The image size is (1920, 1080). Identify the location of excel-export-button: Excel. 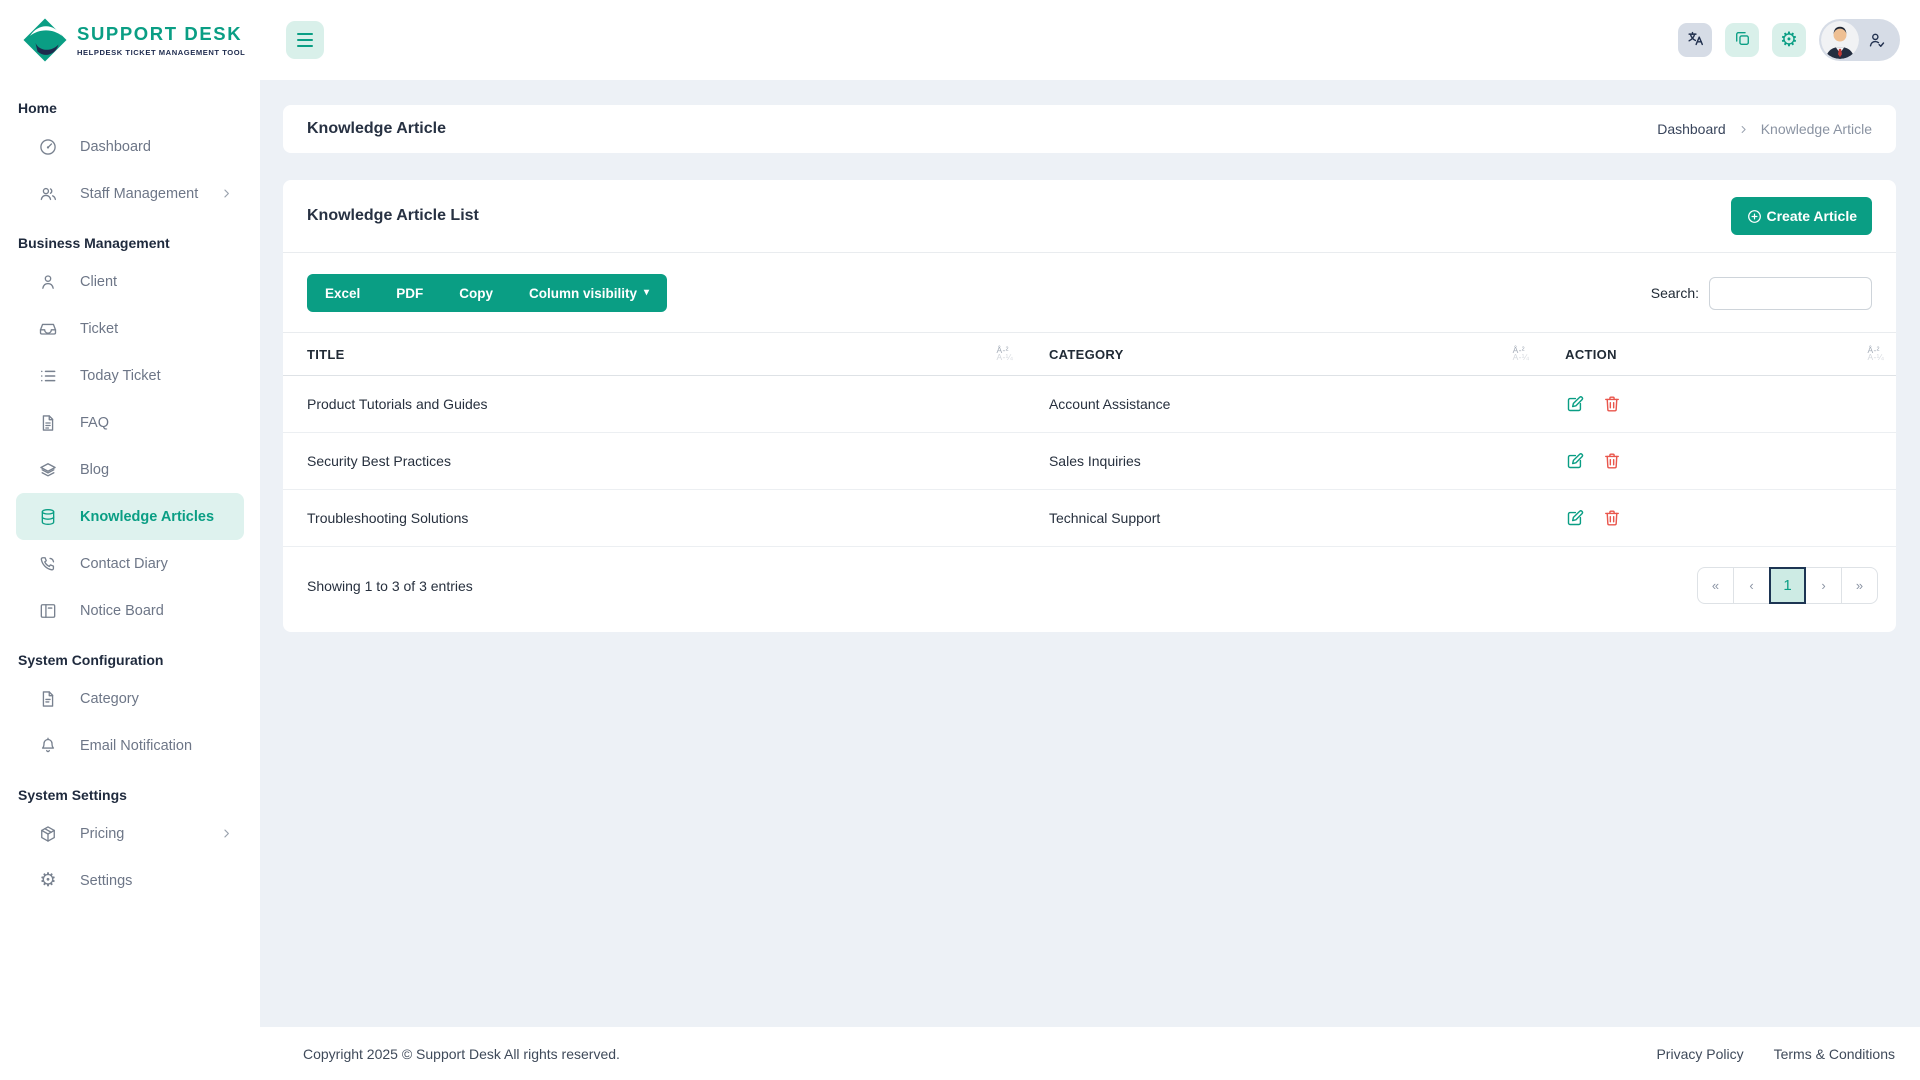
(342, 293).